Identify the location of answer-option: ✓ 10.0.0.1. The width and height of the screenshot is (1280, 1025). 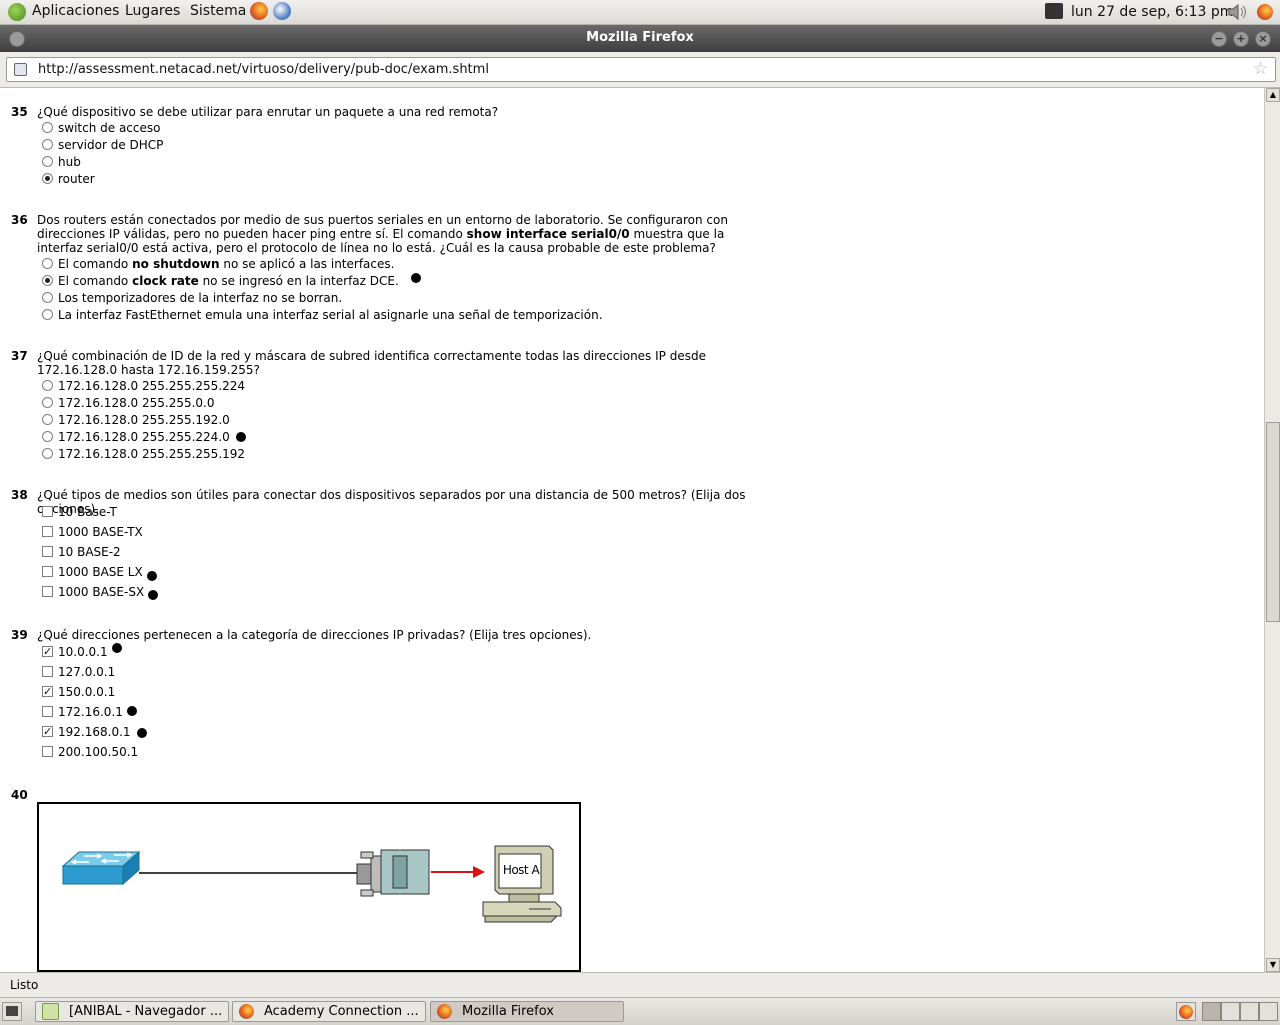
(82, 651).